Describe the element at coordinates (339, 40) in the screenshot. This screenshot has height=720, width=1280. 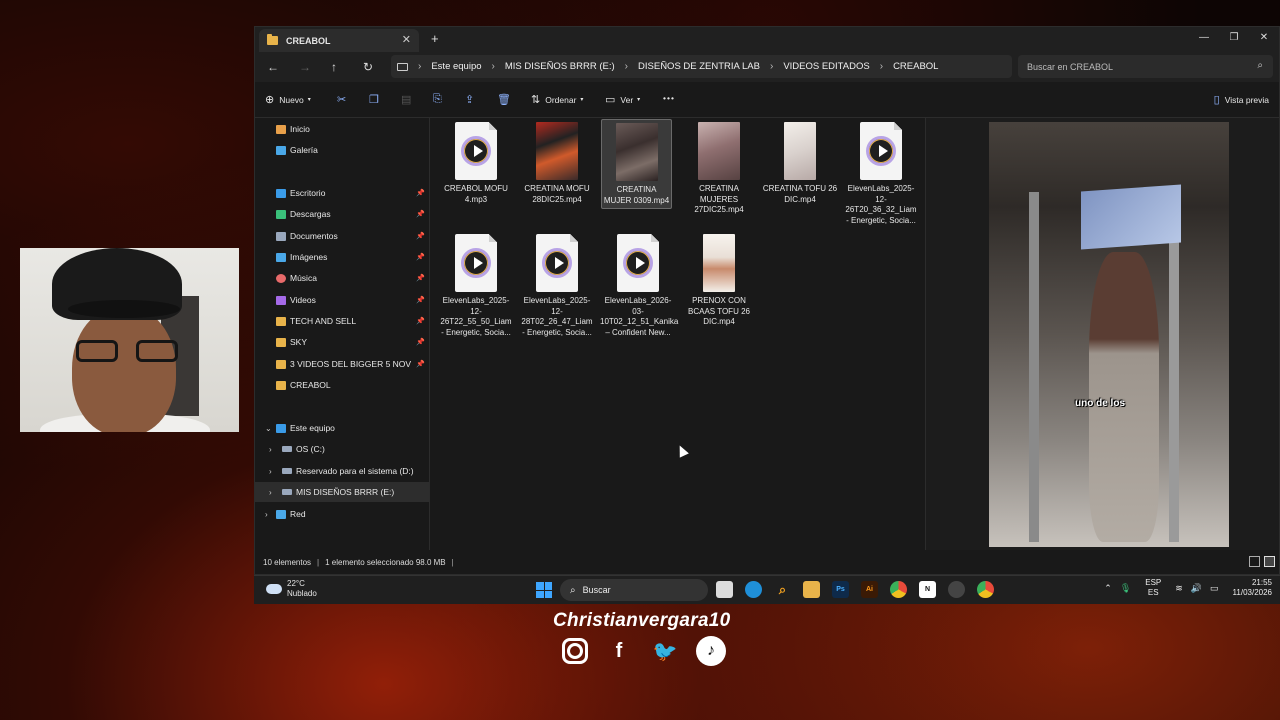
I see `tab-creabol: CREABOL ✕` at that location.